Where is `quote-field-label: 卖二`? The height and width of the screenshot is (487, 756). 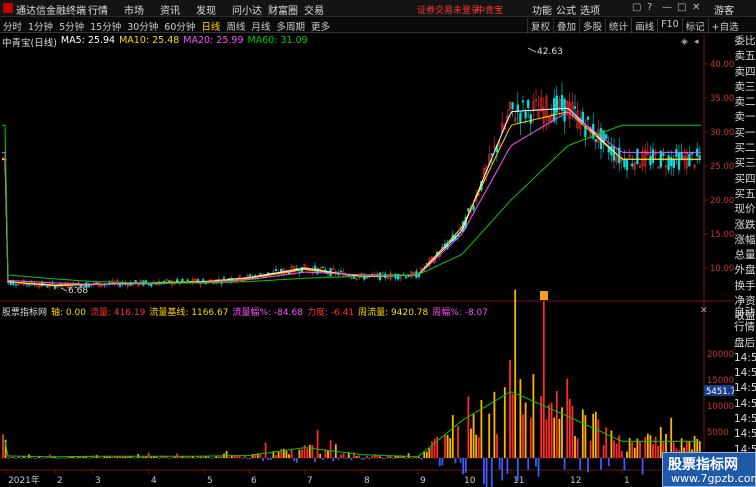
quote-field-label: 卖二 is located at coordinates (745, 102).